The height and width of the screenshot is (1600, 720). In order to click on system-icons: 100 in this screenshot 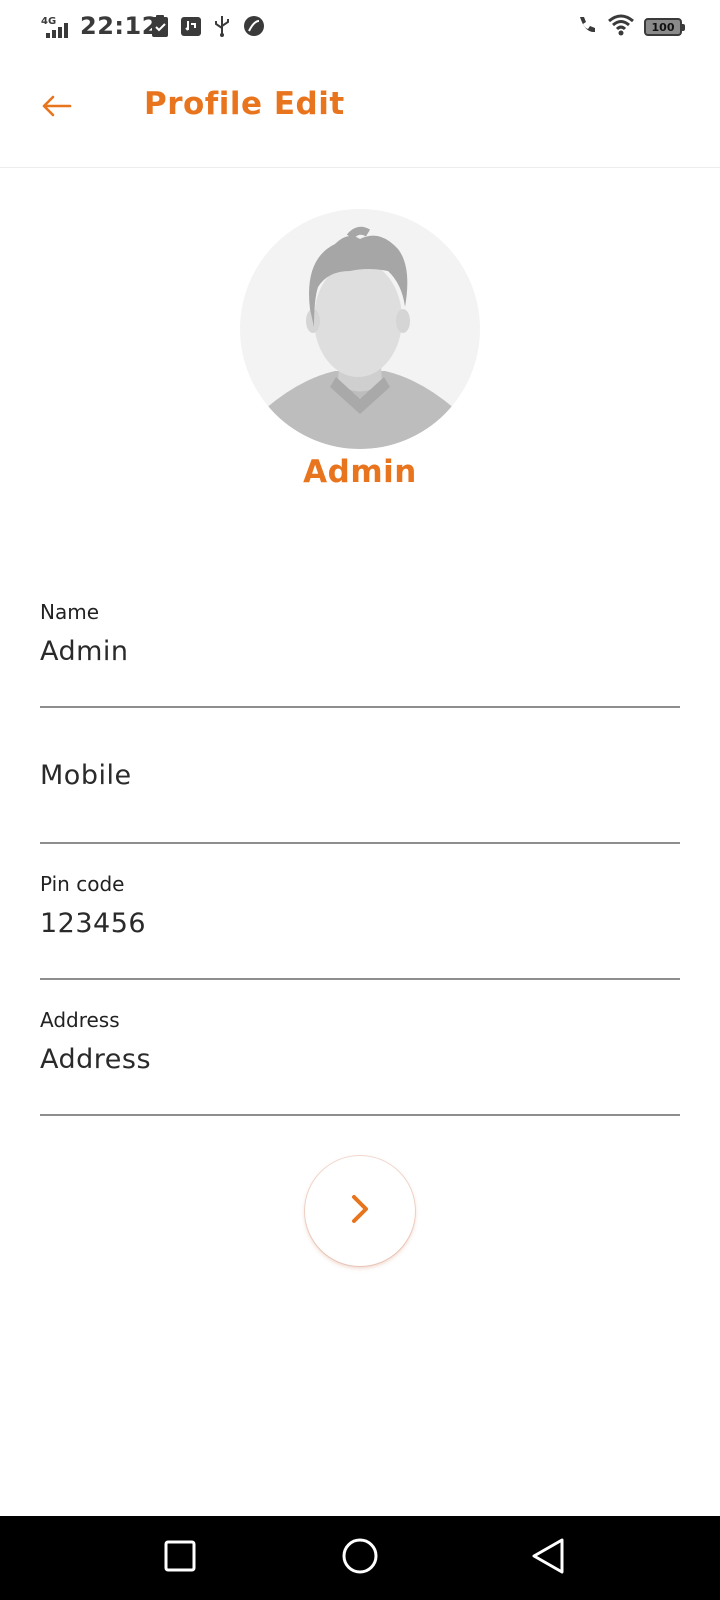, I will do `click(630, 27)`.